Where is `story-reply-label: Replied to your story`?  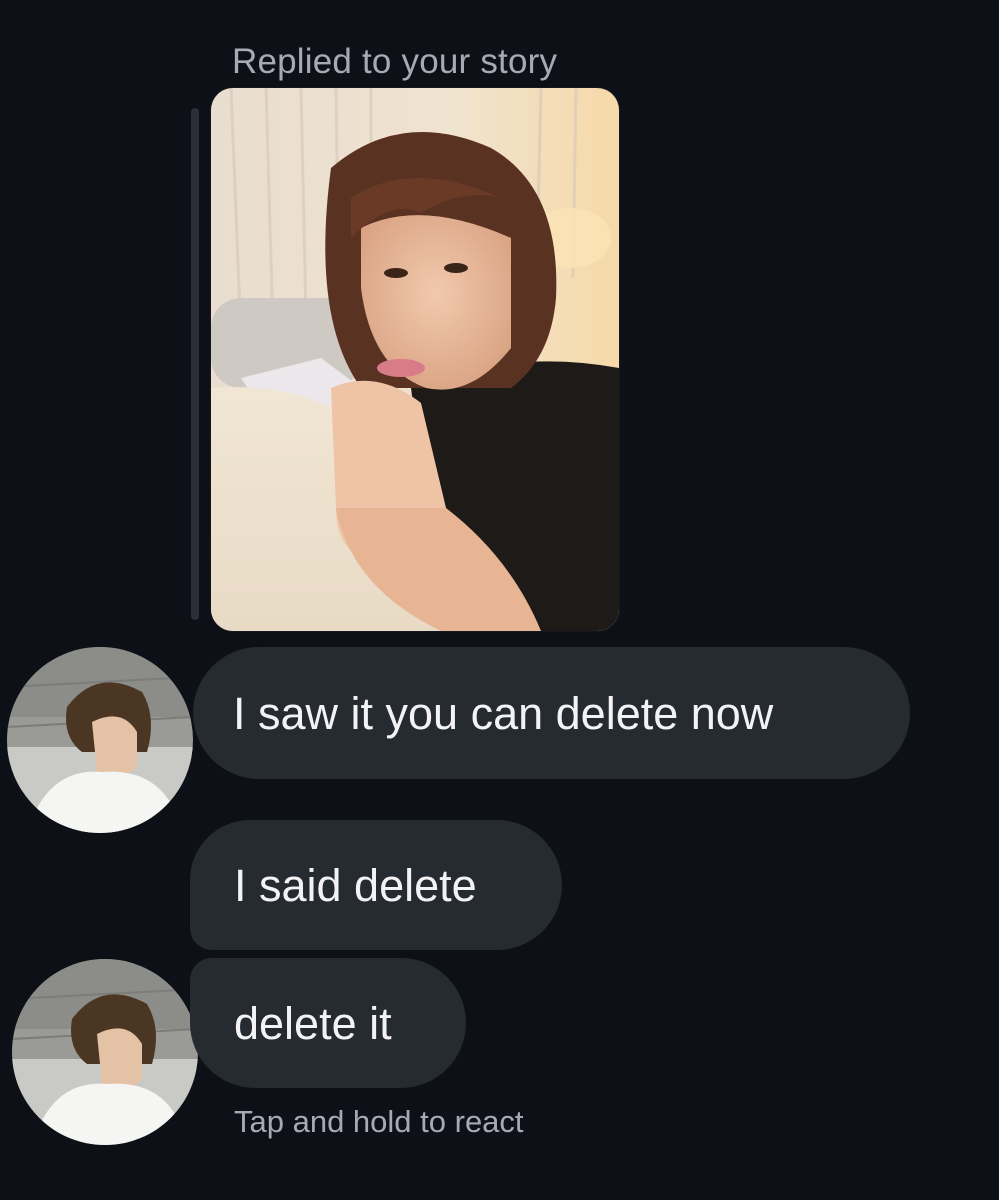 story-reply-label: Replied to your story is located at coordinates (395, 61).